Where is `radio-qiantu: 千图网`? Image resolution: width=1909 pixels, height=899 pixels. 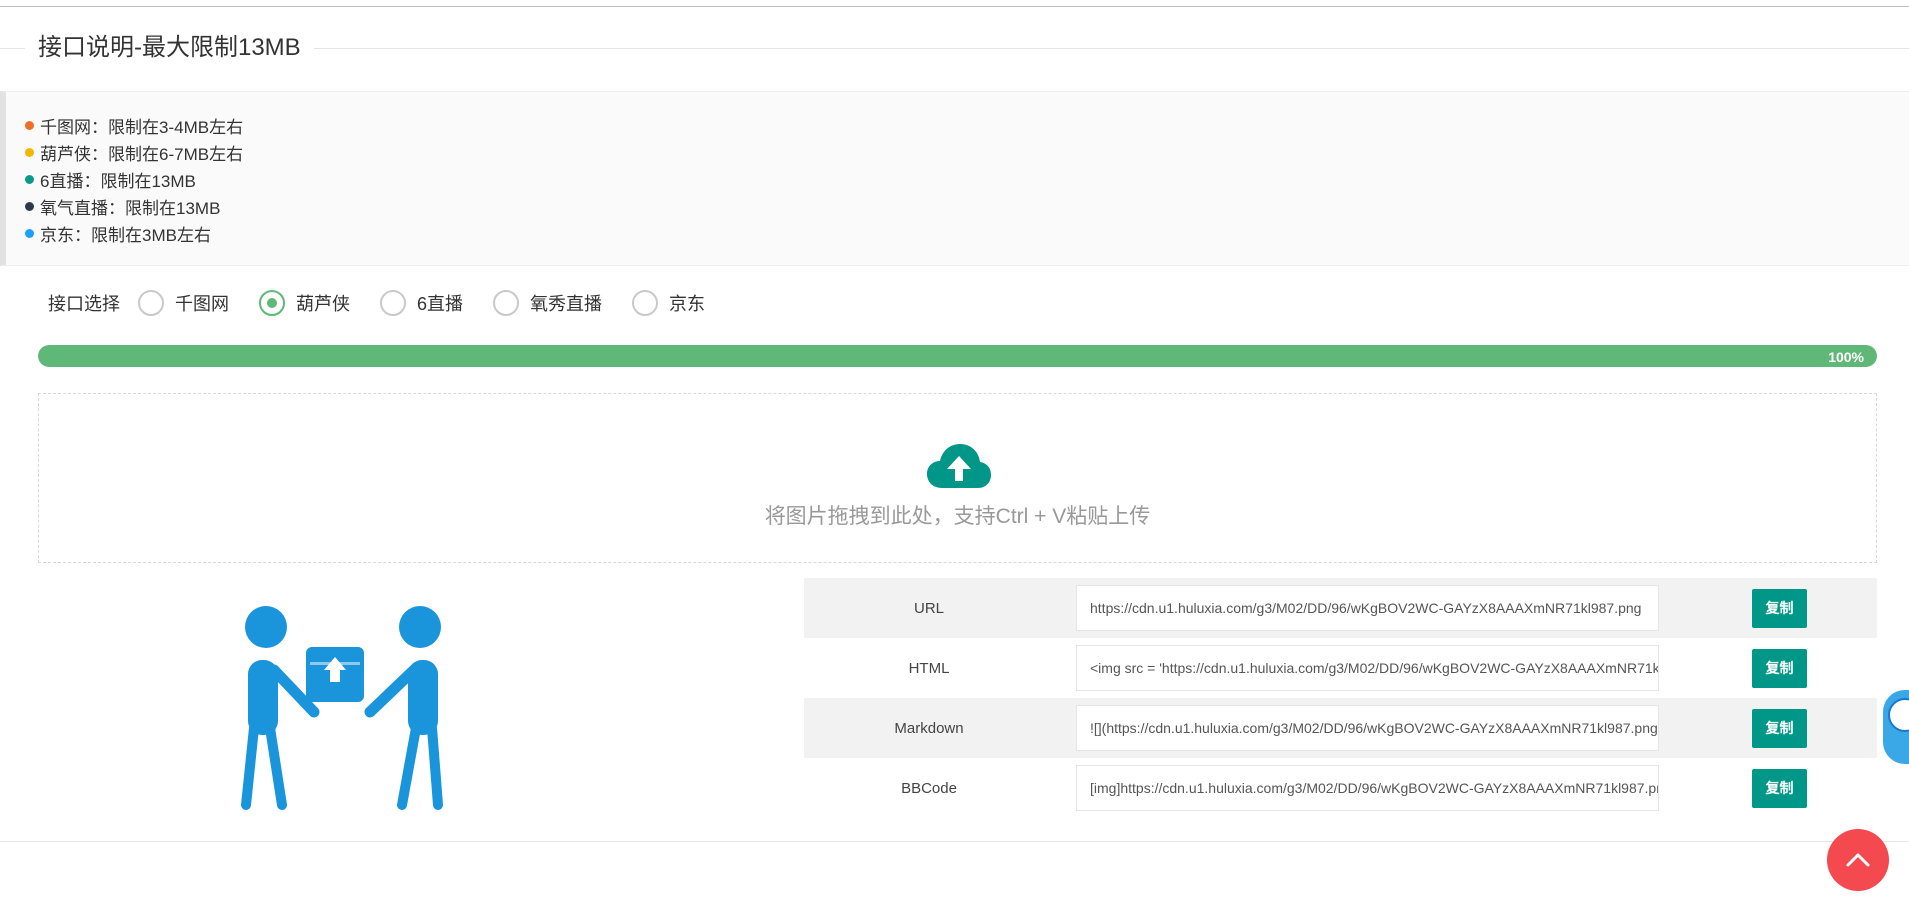 radio-qiantu: 千图网 is located at coordinates (183, 303).